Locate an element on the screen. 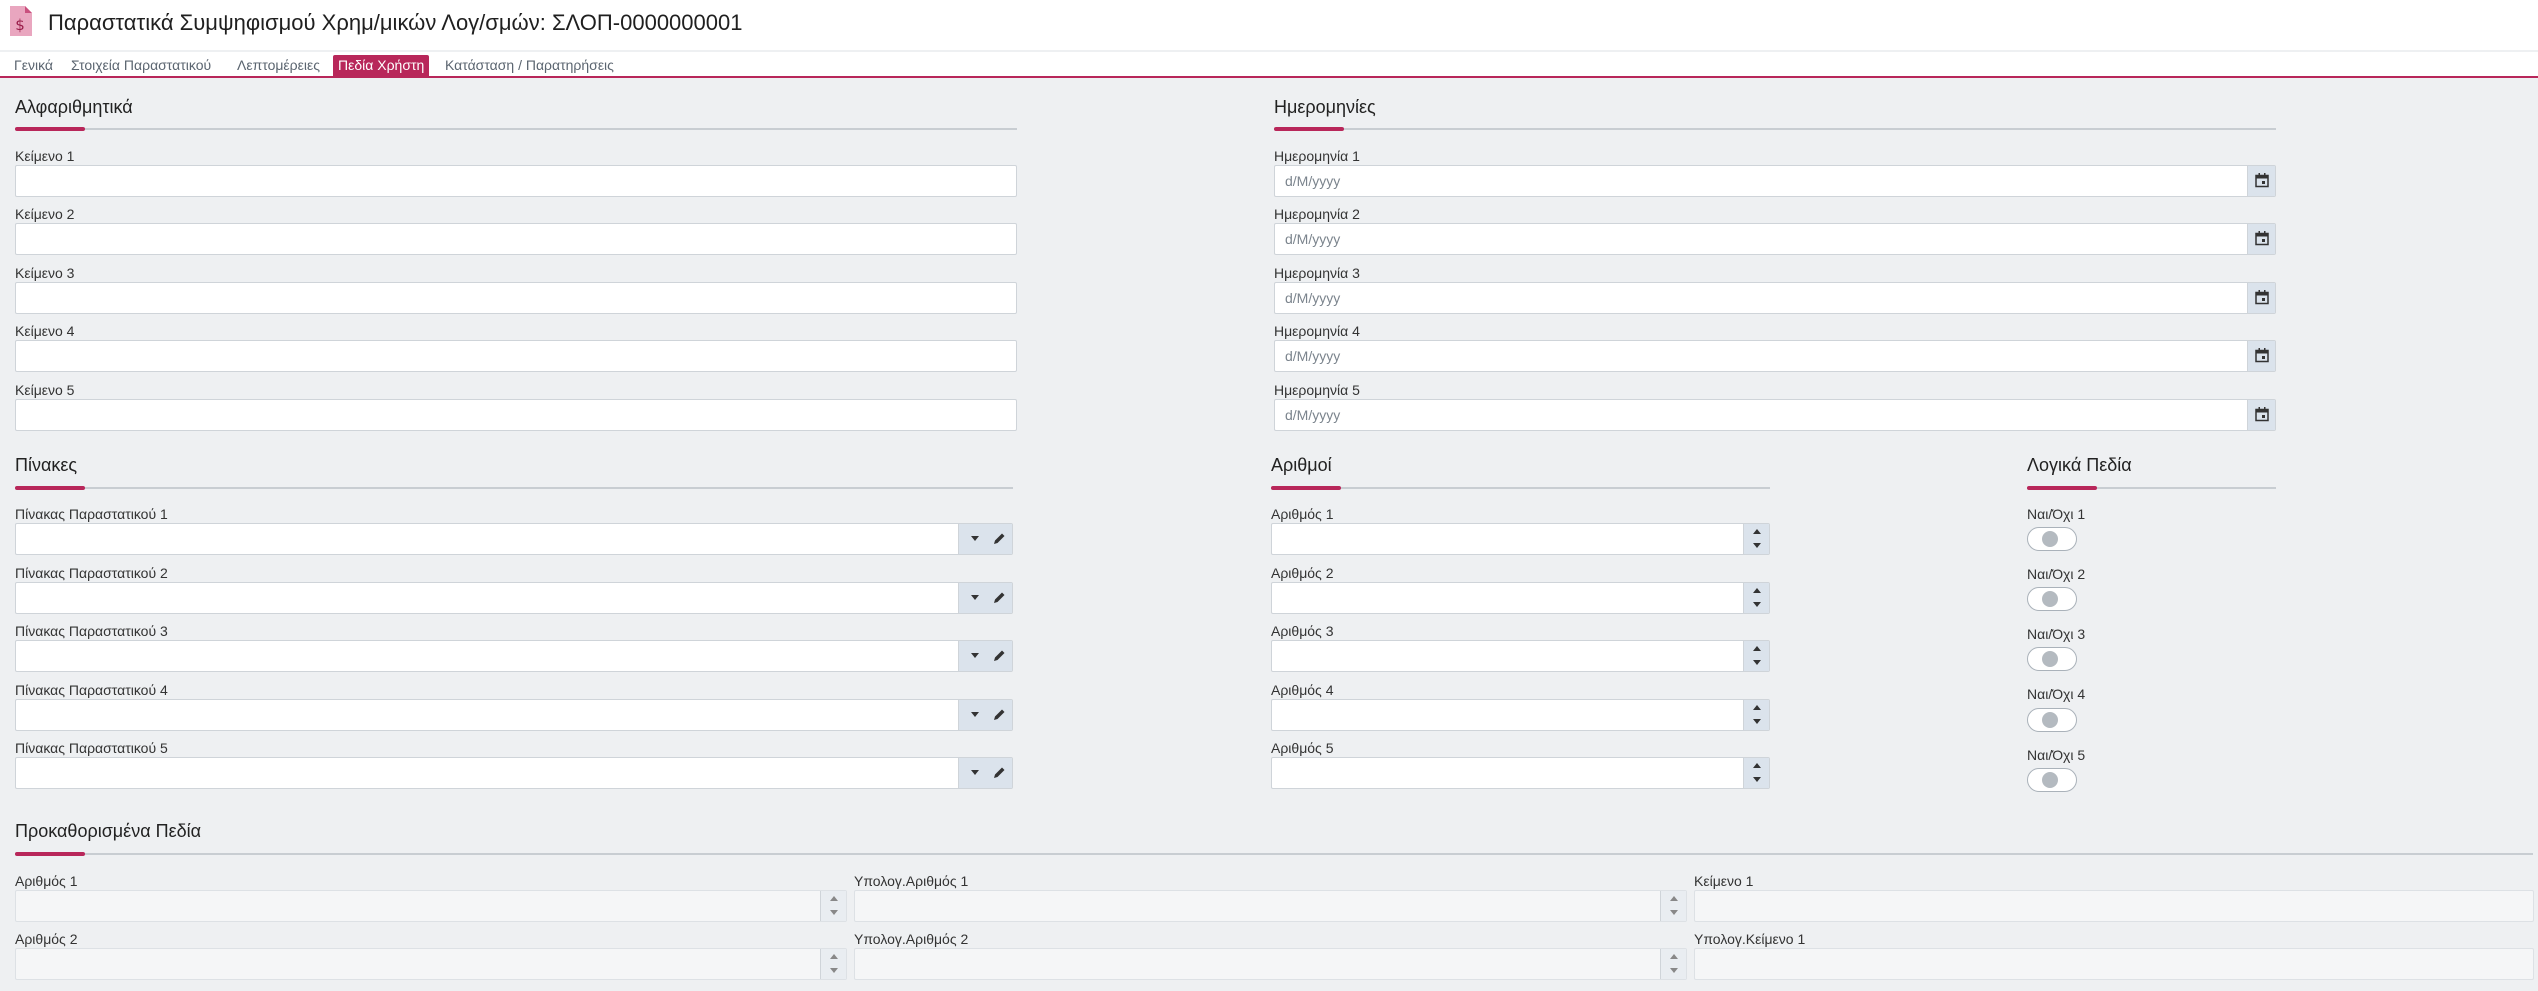  toggle-label: Ναι/Όχι 3 is located at coordinates (2056, 634).